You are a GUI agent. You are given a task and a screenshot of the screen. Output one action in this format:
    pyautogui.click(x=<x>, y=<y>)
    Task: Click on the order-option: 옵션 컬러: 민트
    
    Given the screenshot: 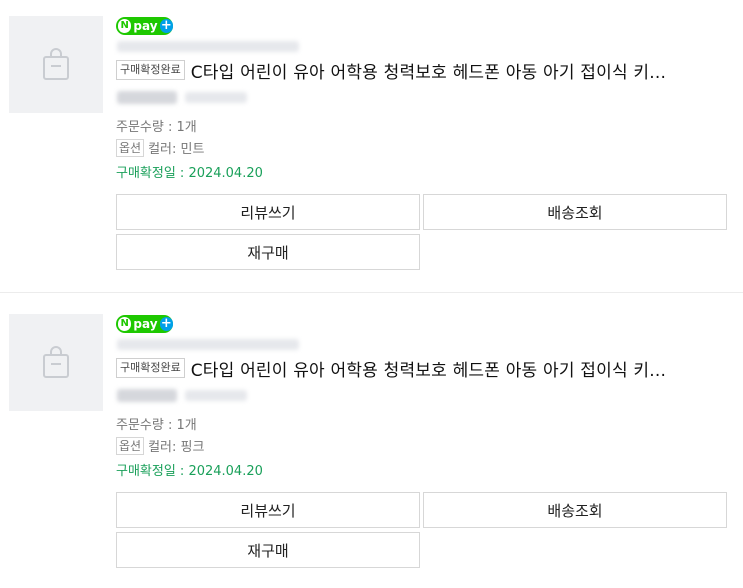 What is the action you would take?
    pyautogui.click(x=160, y=147)
    